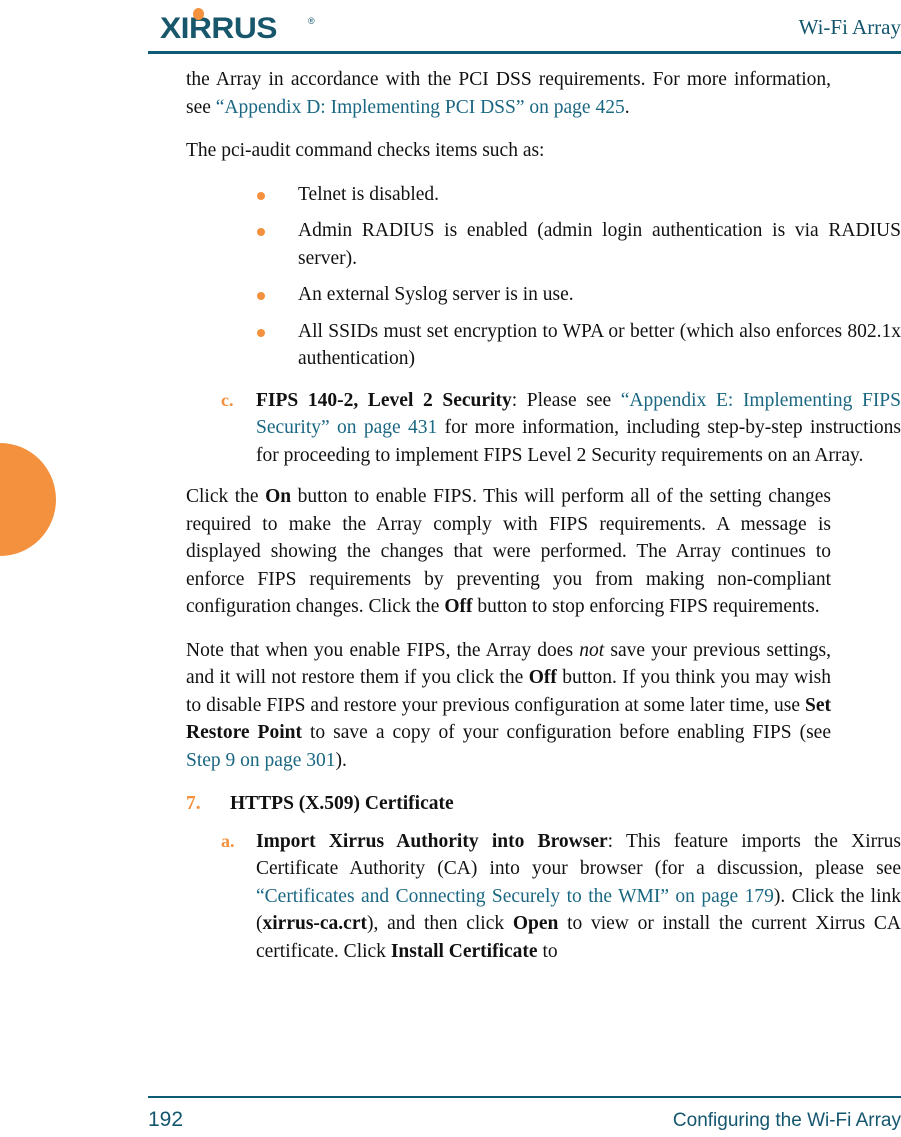 The height and width of the screenshot is (1137, 901). What do you see at coordinates (535, 923) in the screenshot?
I see `open-button-reference: Open` at bounding box center [535, 923].